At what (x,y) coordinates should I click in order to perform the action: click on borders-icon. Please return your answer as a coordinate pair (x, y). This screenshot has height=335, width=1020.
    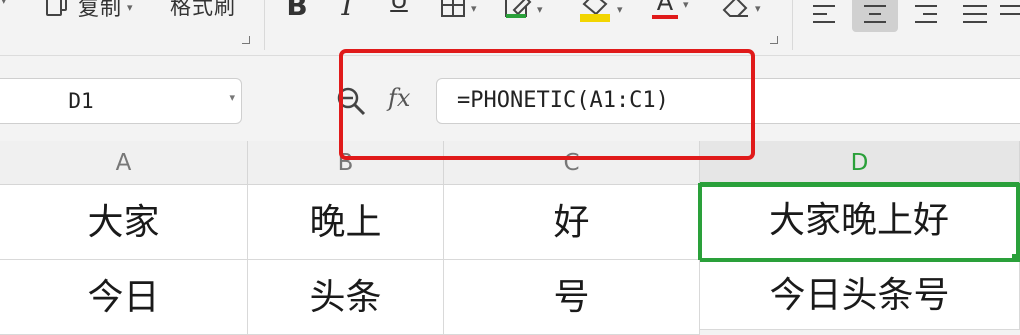
    Looking at the image, I should click on (453, 11).